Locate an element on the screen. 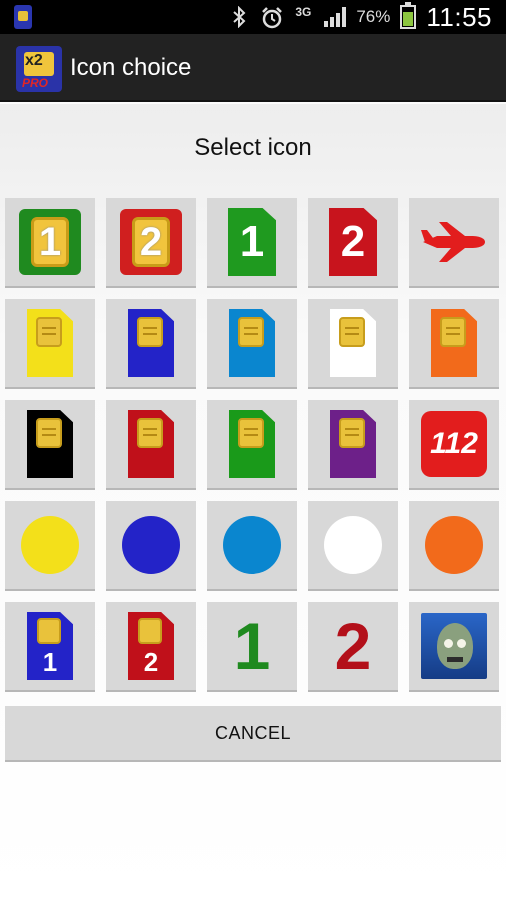 Image resolution: width=506 pixels, height=900 pixels. icon-option-white-sim is located at coordinates (353, 344).